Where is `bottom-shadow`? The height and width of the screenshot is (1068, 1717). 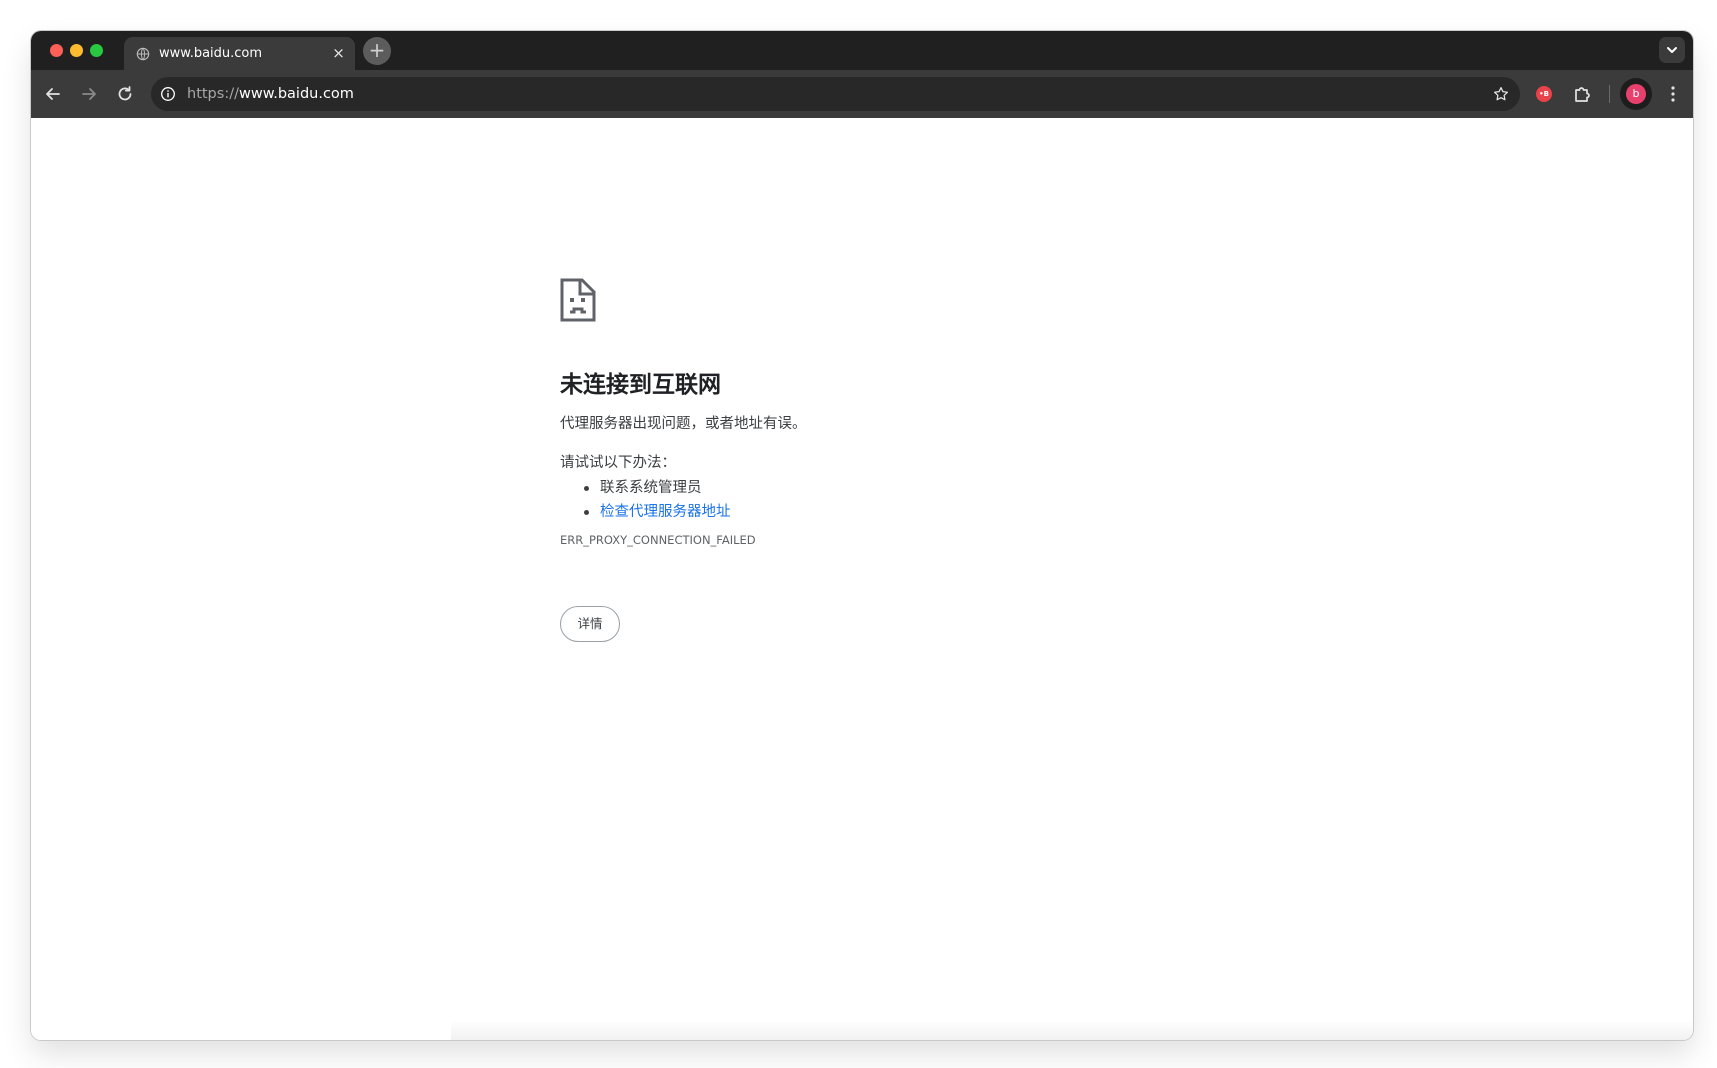 bottom-shadow is located at coordinates (1072, 1030).